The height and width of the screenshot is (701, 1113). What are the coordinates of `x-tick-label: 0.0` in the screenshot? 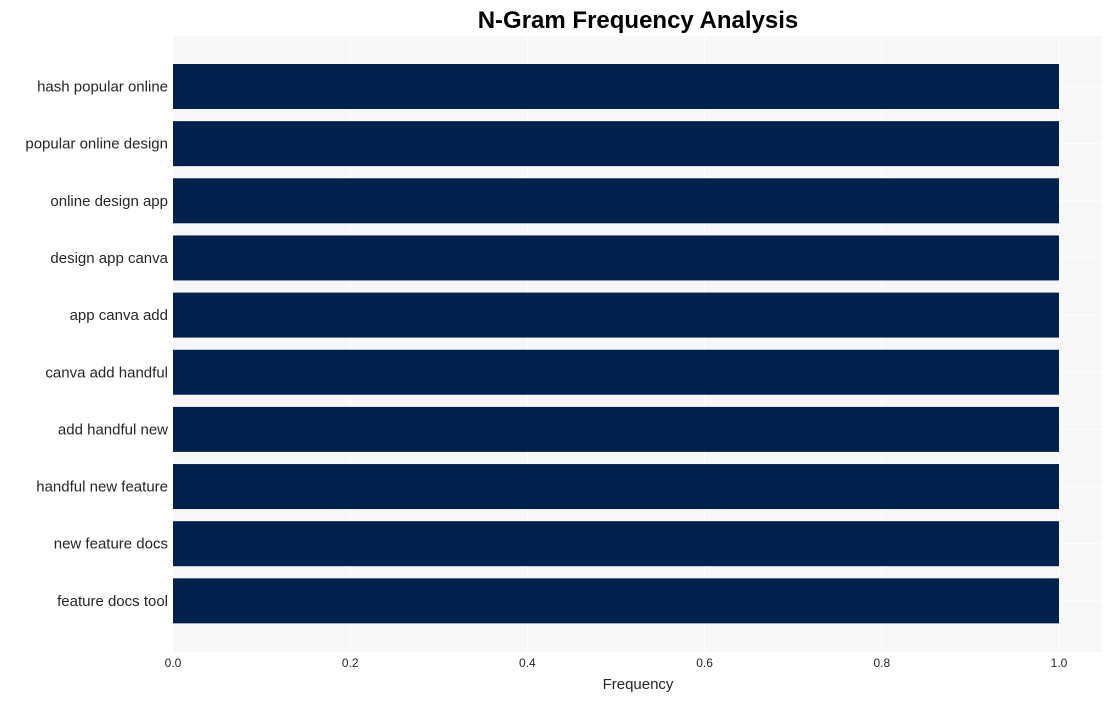 It's located at (173, 663).